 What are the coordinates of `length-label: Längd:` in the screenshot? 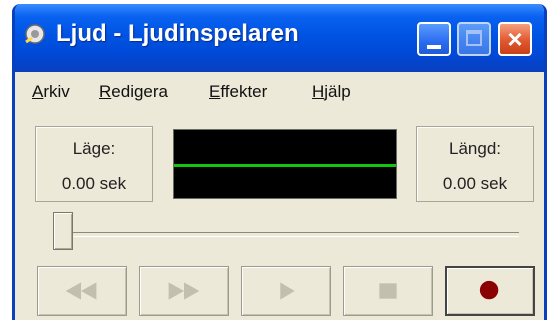 It's located at (475, 148).